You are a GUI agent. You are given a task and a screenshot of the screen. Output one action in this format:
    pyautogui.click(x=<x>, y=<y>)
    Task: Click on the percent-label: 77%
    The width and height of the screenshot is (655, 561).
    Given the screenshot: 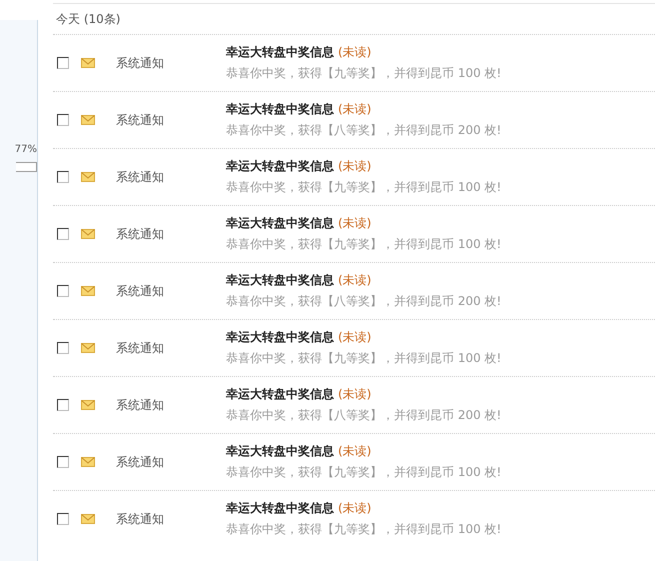 What is the action you would take?
    pyautogui.click(x=25, y=150)
    